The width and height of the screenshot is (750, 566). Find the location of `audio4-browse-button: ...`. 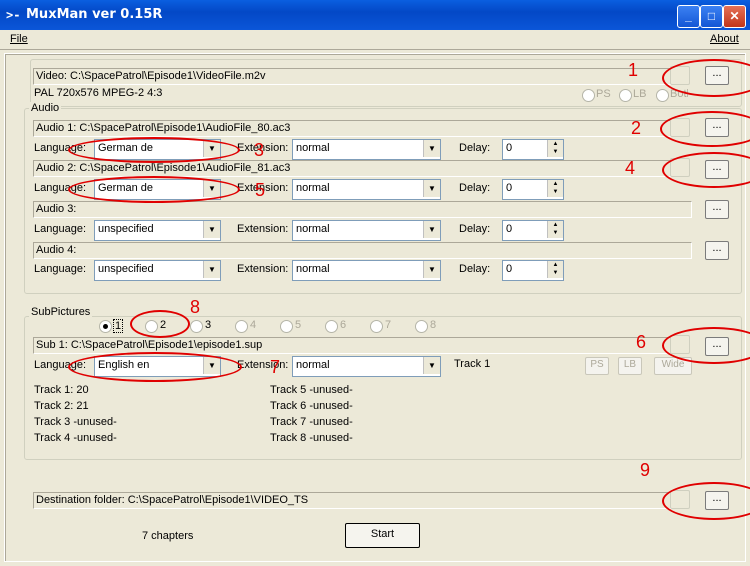

audio4-browse-button: ... is located at coordinates (717, 250).